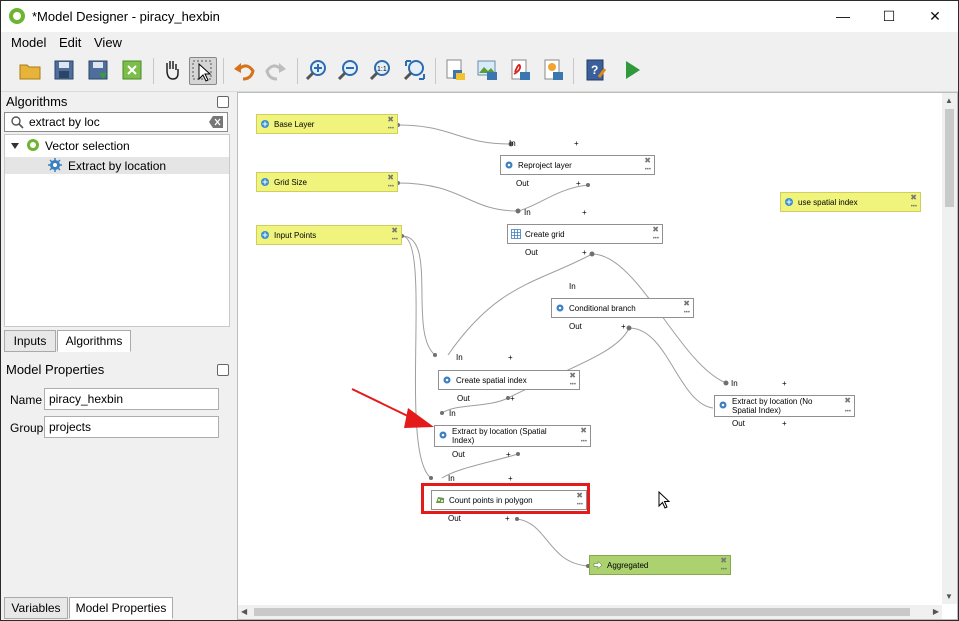 The image size is (959, 621). I want to click on clear-search-icon, so click(216, 122).